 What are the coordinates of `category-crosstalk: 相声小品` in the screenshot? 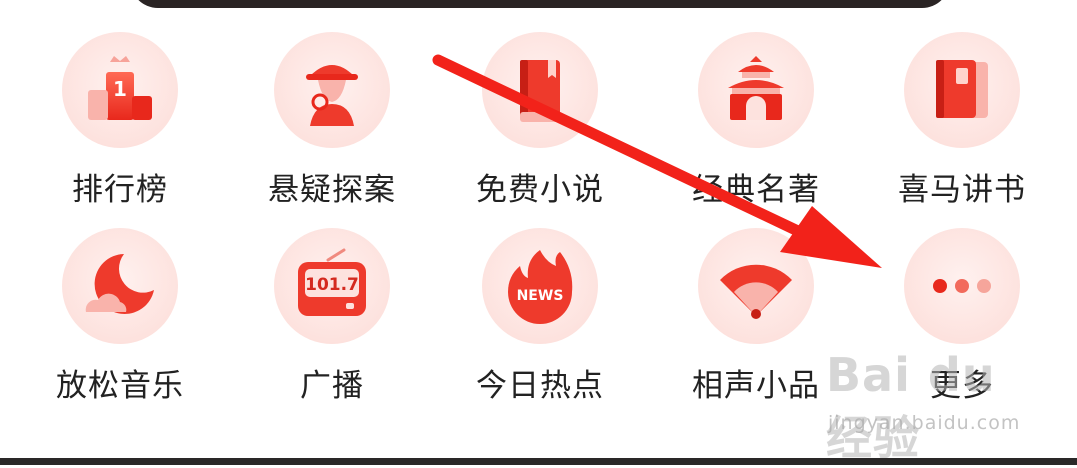 It's located at (756, 318).